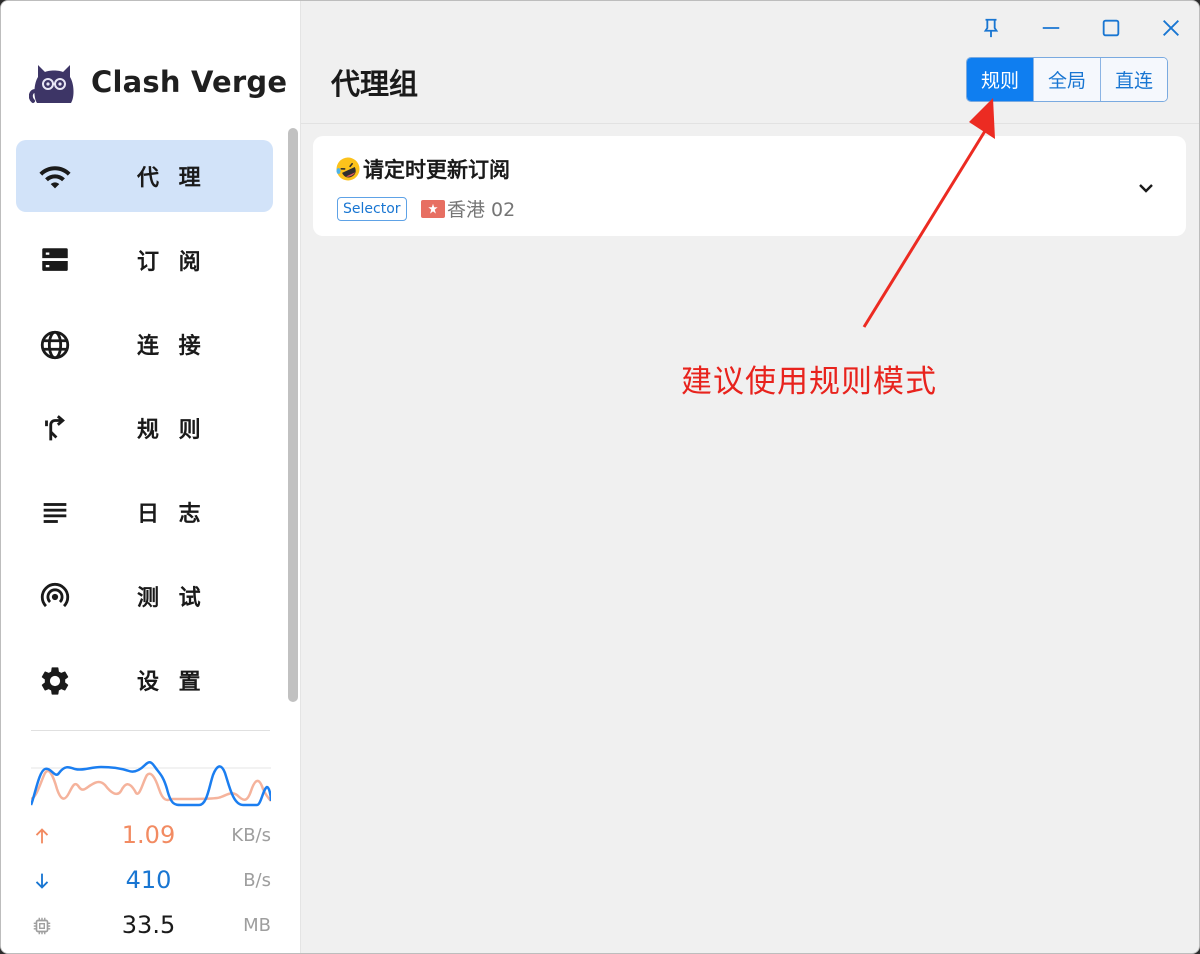 The height and width of the screenshot is (954, 1200). Describe the element at coordinates (1133, 79) in the screenshot. I see `mode-direct-button: 直连` at that location.